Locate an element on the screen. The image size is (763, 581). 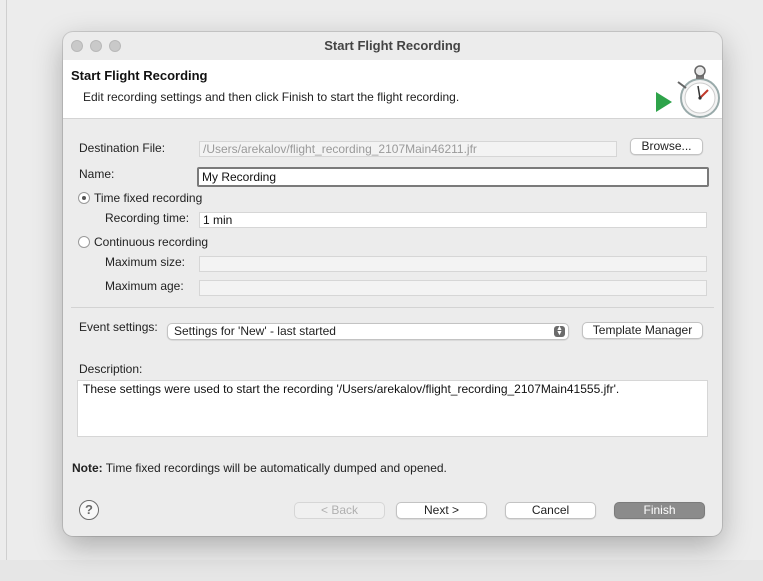
note-prefix: Note: is located at coordinates (87, 468).